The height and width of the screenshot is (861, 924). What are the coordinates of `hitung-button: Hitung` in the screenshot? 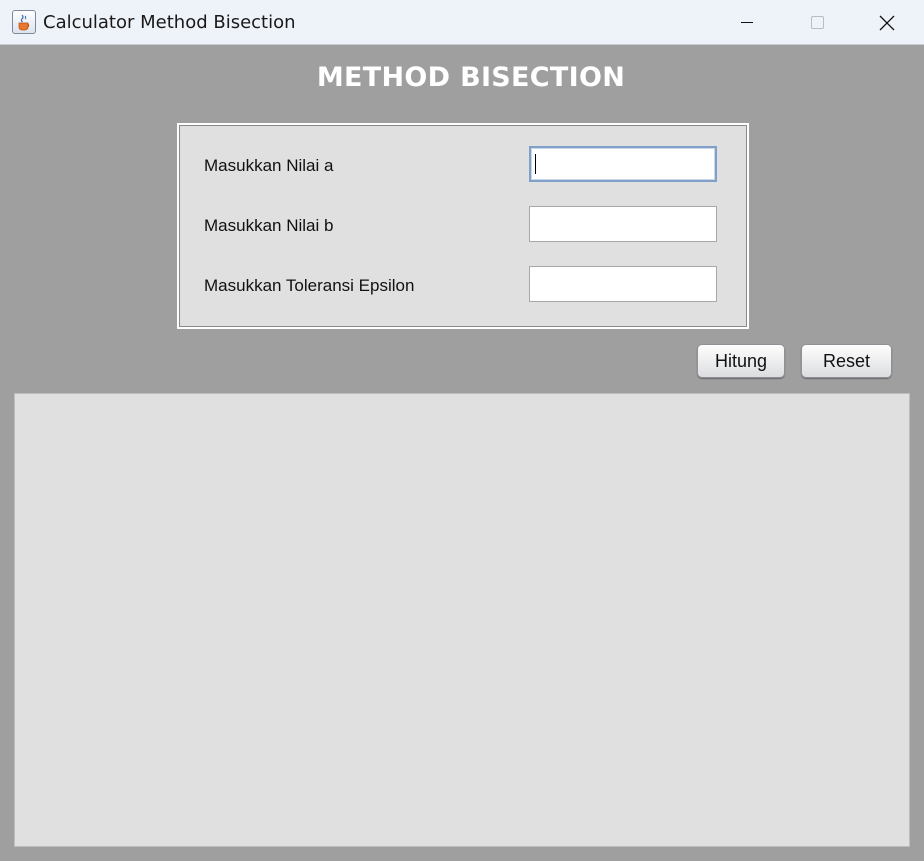 It's located at (741, 361).